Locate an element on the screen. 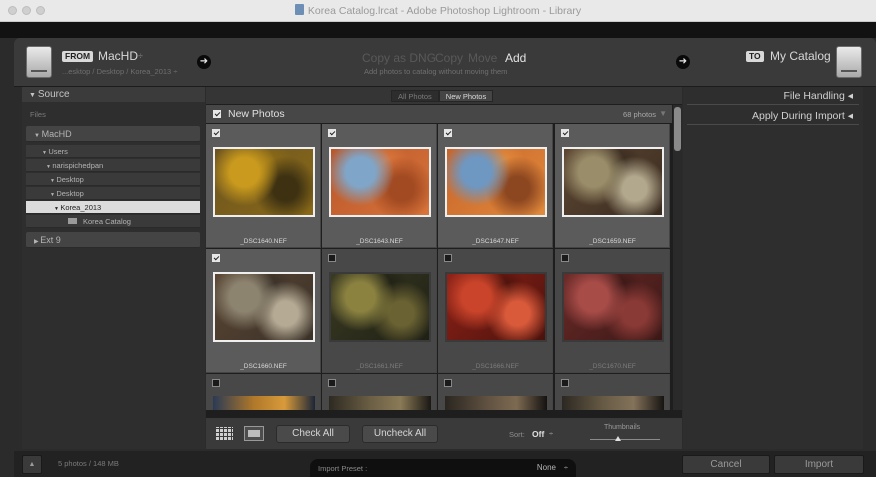 This screenshot has width=876, height=477. thumbnail-slider-handle is located at coordinates (617, 438).